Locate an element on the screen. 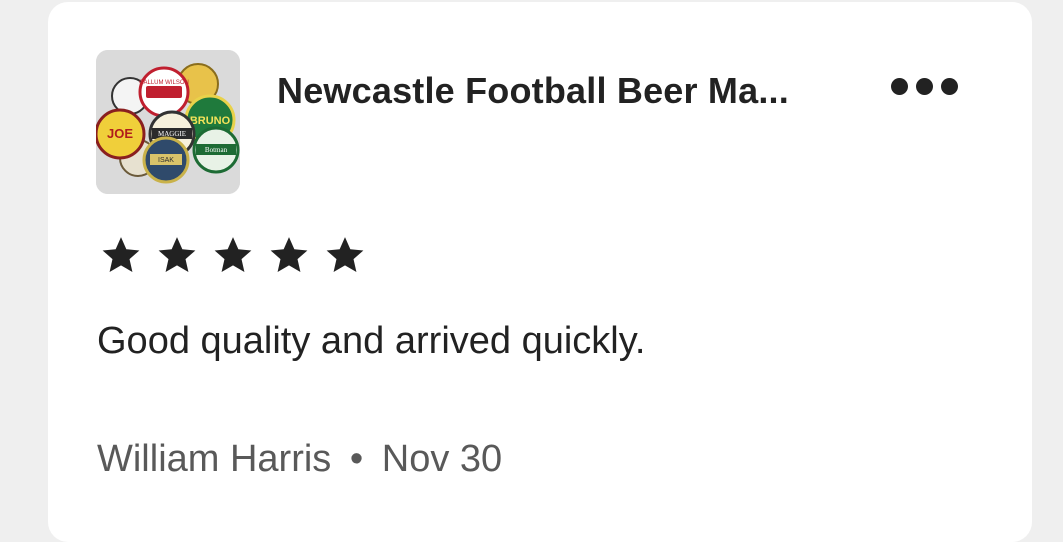 This screenshot has height=542, width=1063. more-options-button is located at coordinates (924, 86).